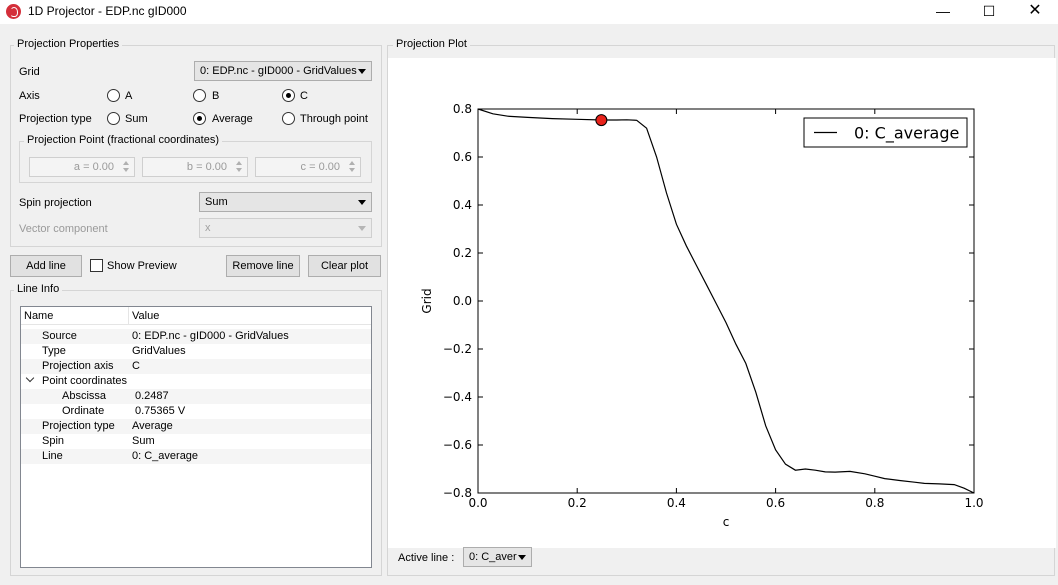 The image size is (1058, 585). Describe the element at coordinates (82, 167) in the screenshot. I see `point-a-spinbox: a = 0.00` at that location.